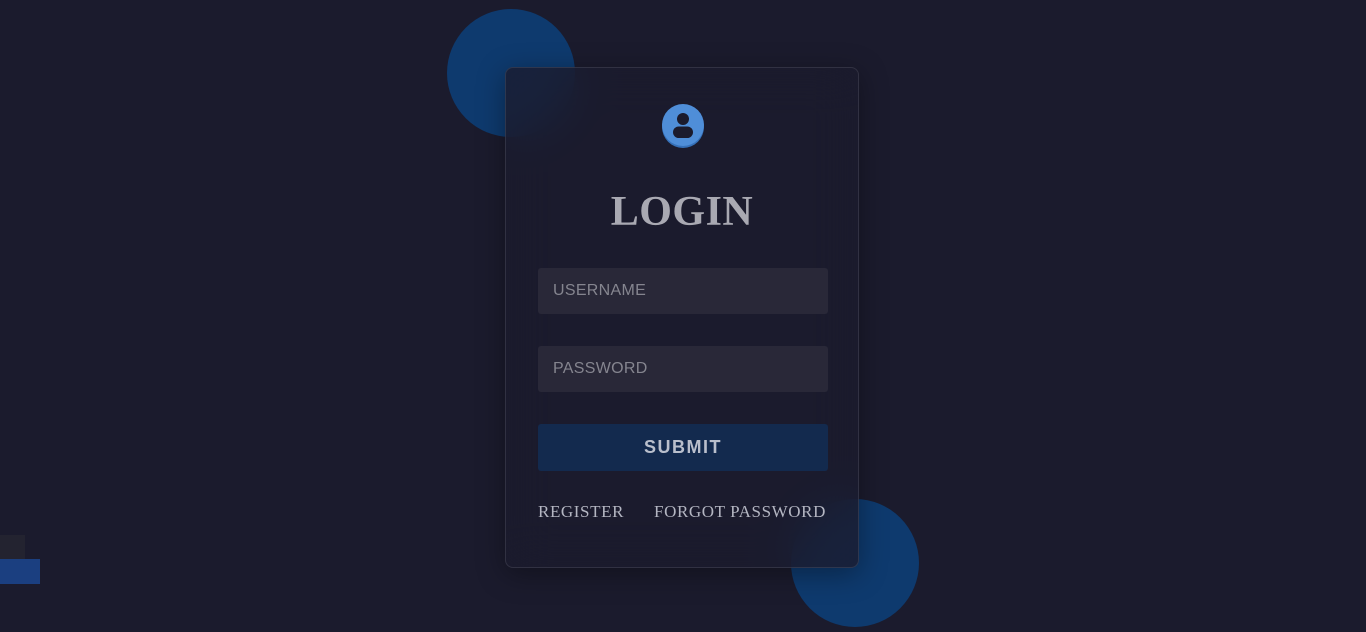 The height and width of the screenshot is (632, 1366). I want to click on login-title: LOGIN, so click(682, 212).